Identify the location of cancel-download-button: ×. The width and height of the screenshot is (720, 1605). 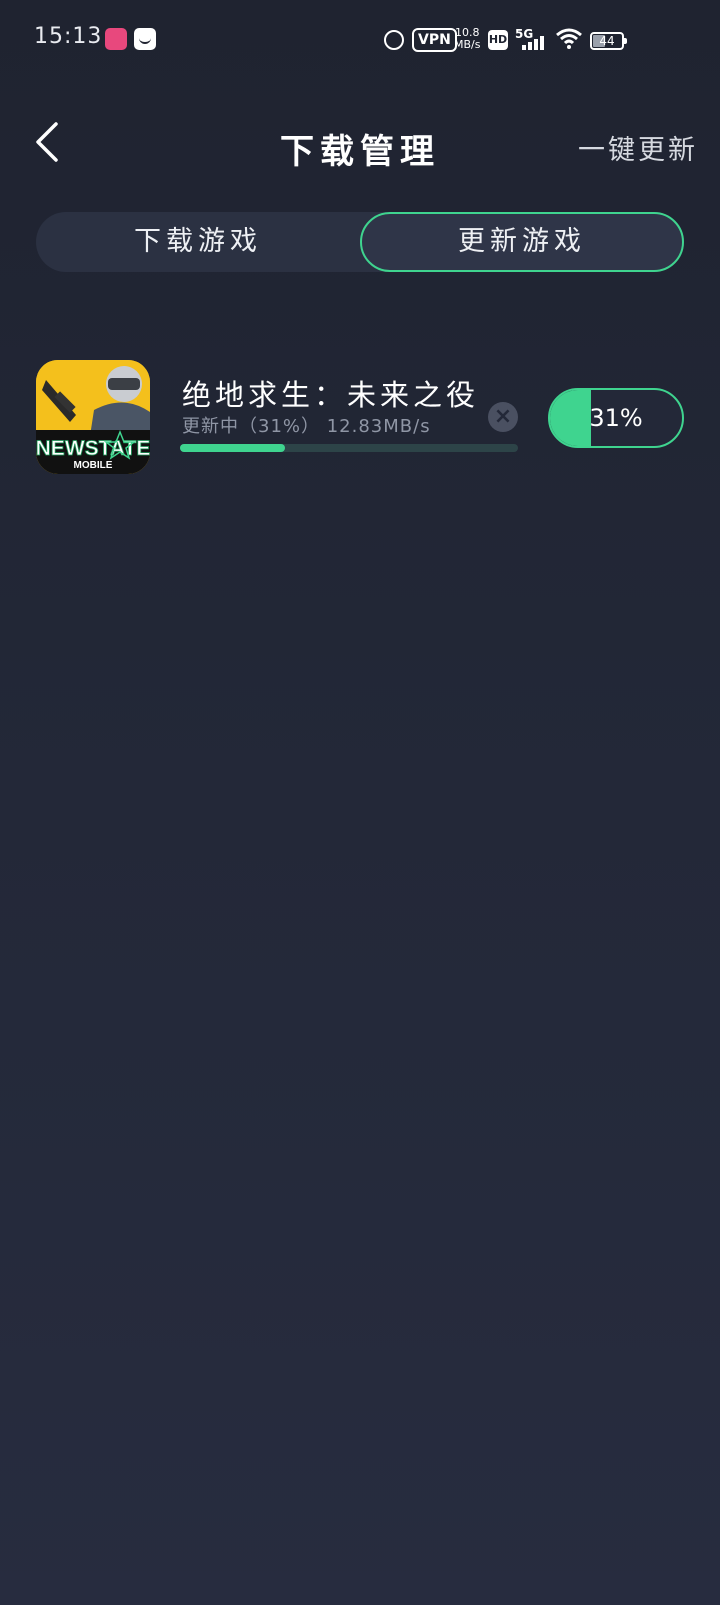
(503, 417).